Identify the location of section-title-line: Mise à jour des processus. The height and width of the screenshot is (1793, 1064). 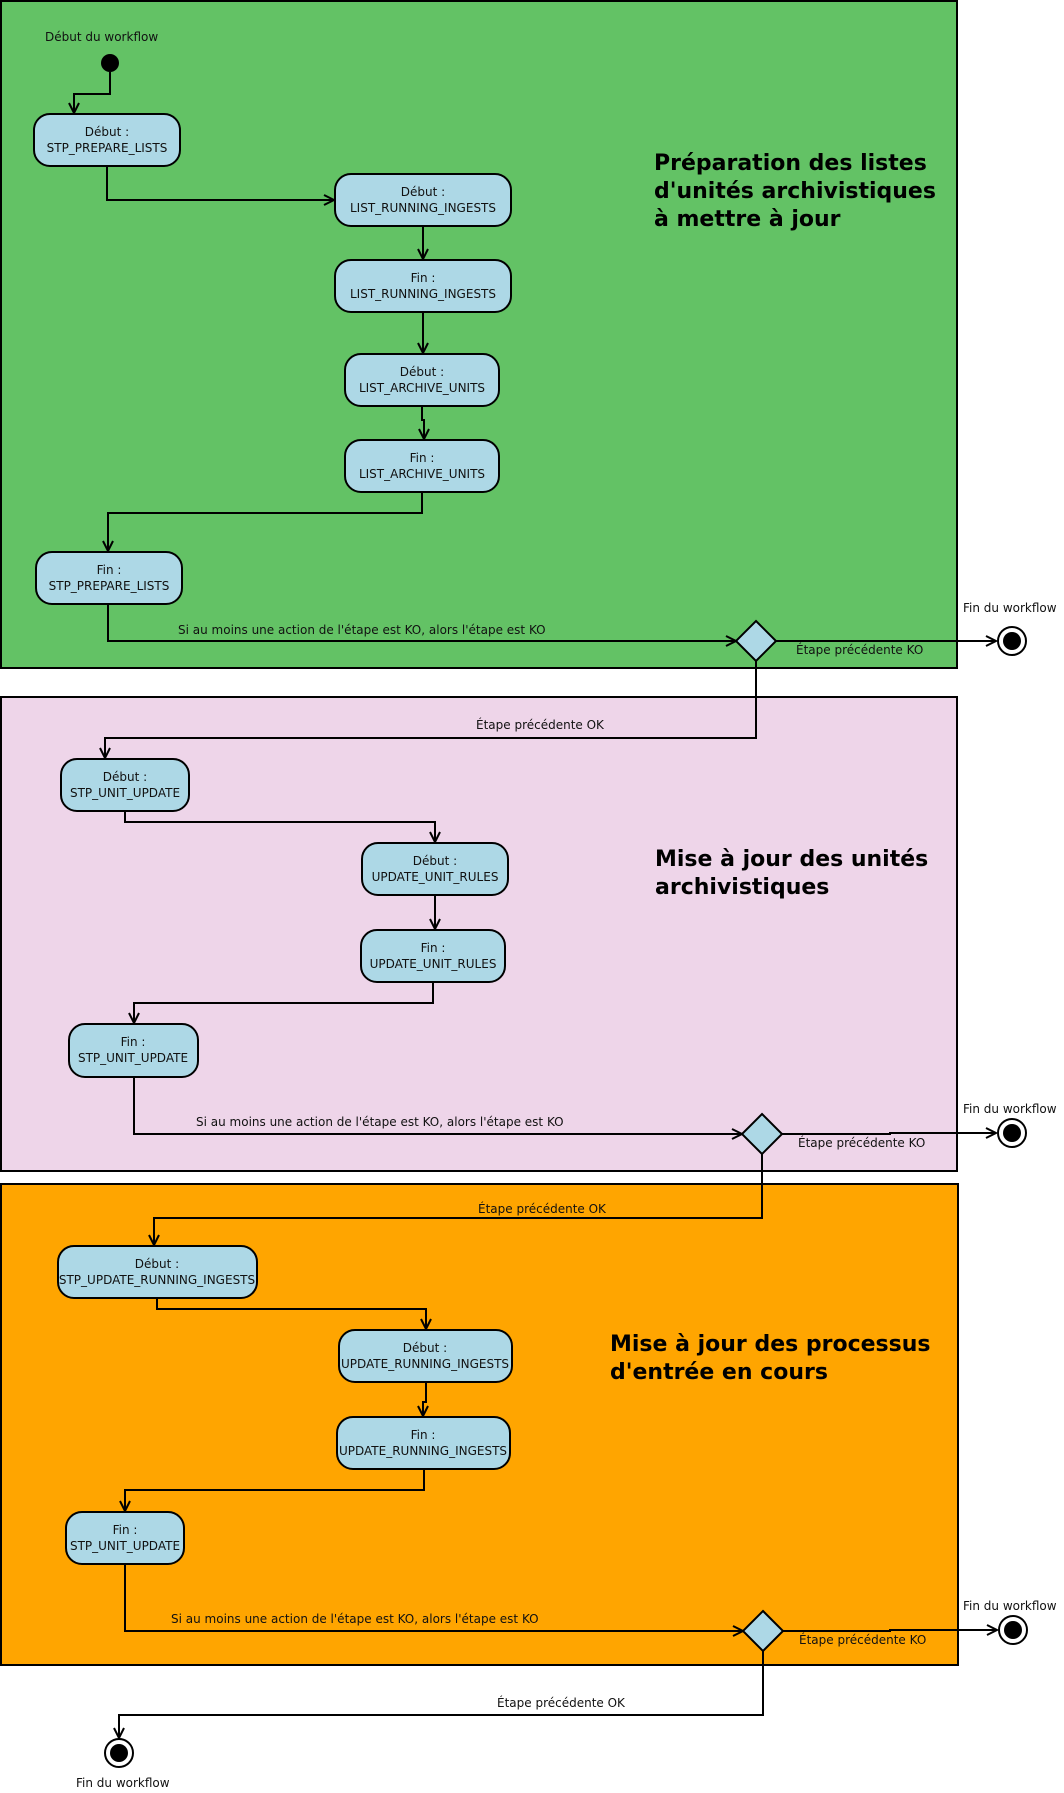
(770, 1344).